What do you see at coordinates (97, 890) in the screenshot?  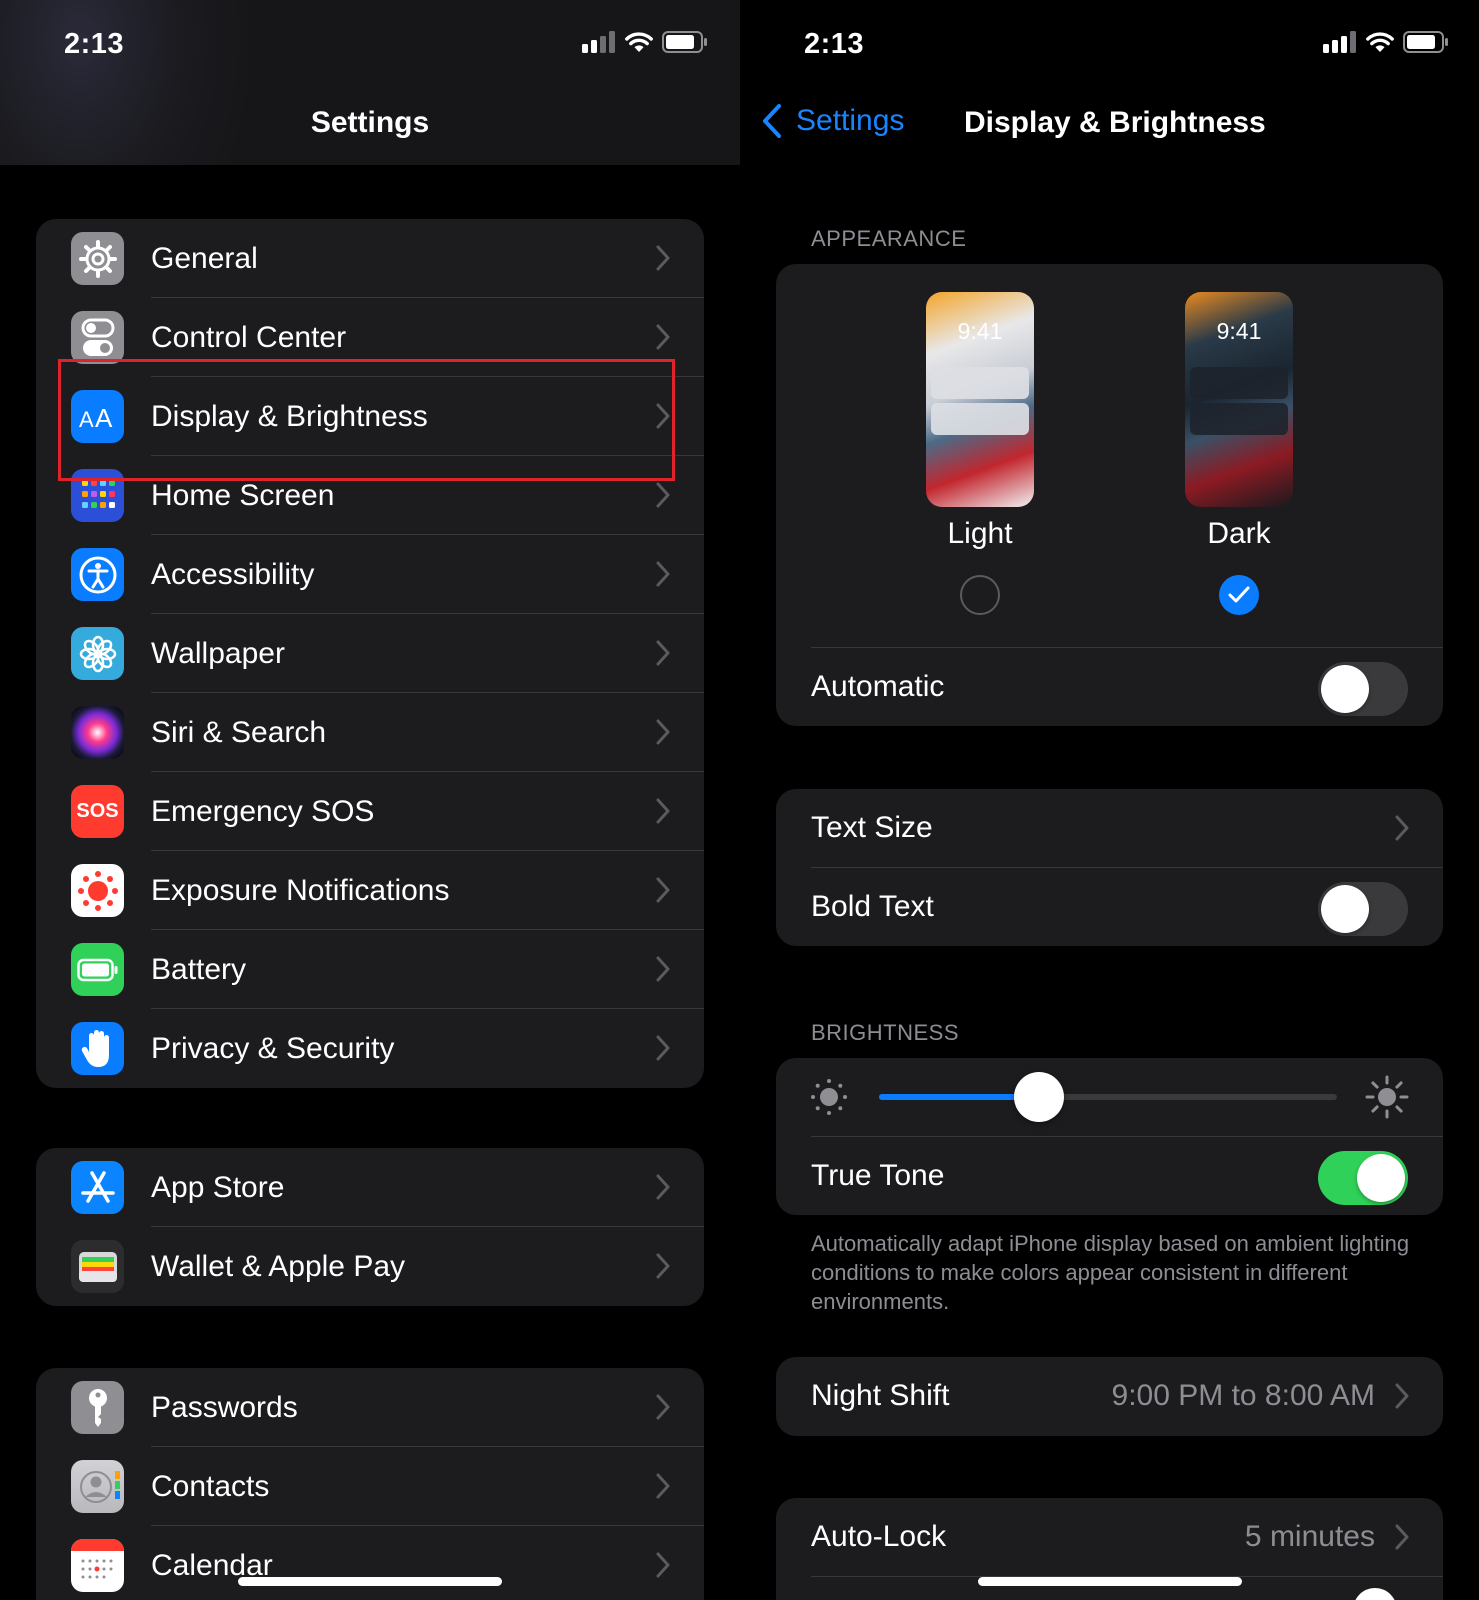 I see `exposure-icon` at bounding box center [97, 890].